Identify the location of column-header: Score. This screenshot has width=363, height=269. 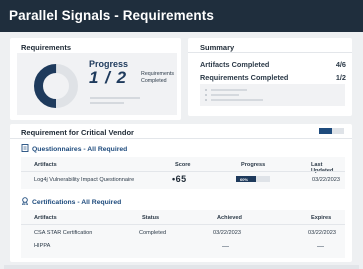
(183, 165).